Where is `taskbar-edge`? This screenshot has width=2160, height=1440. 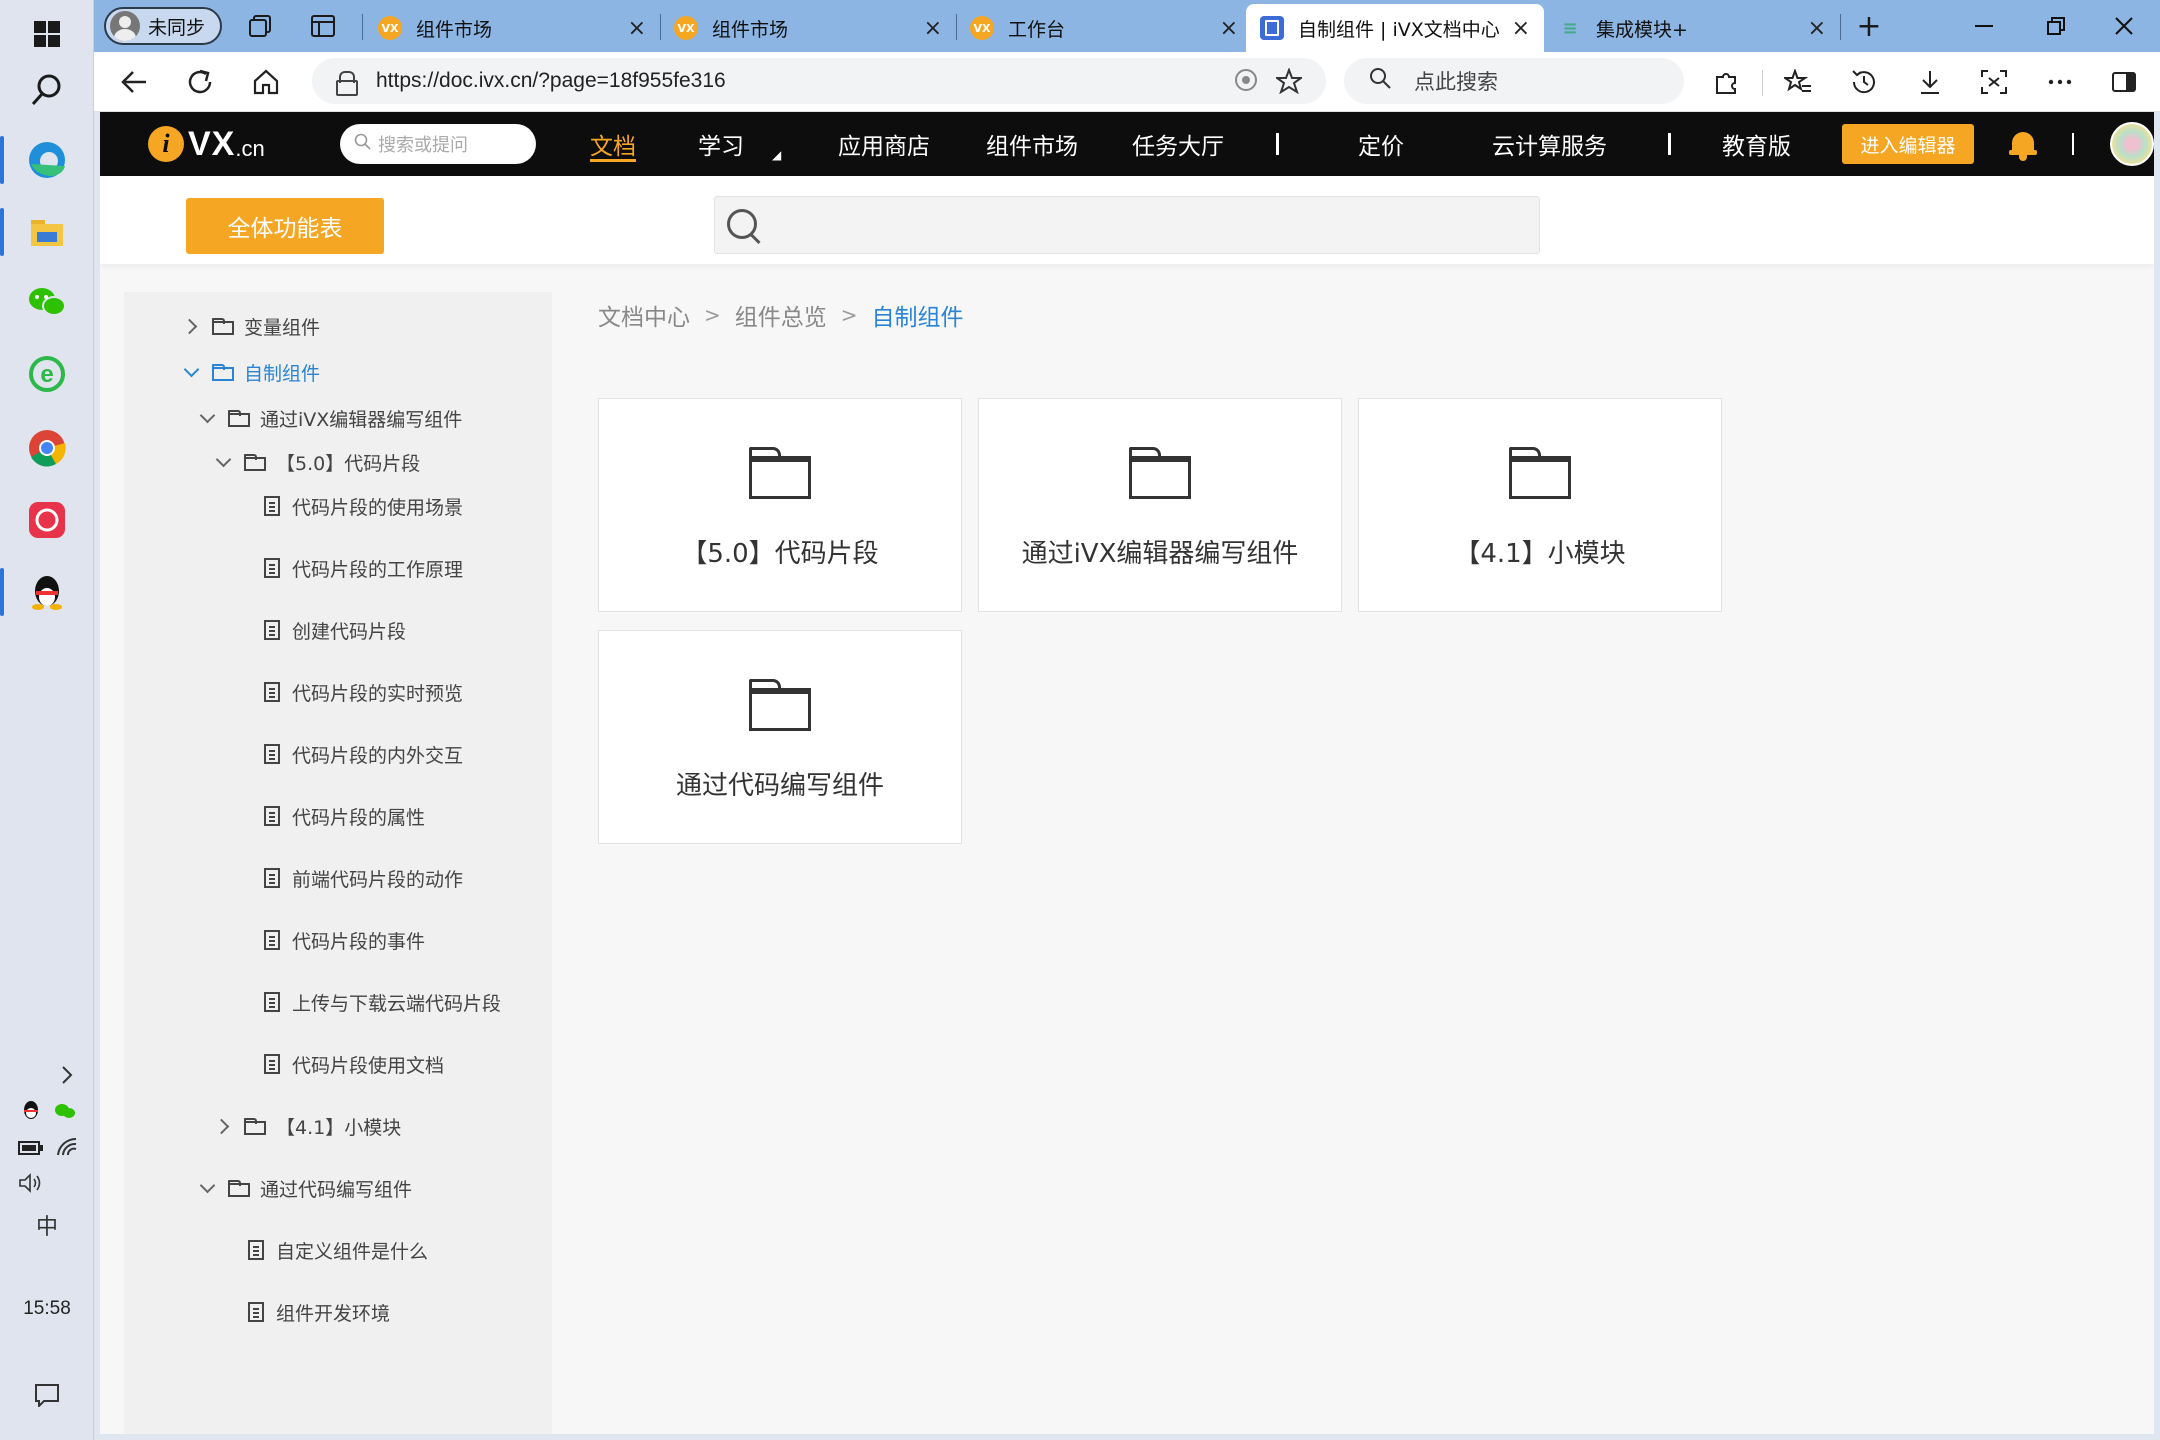
taskbar-edge is located at coordinates (47, 160).